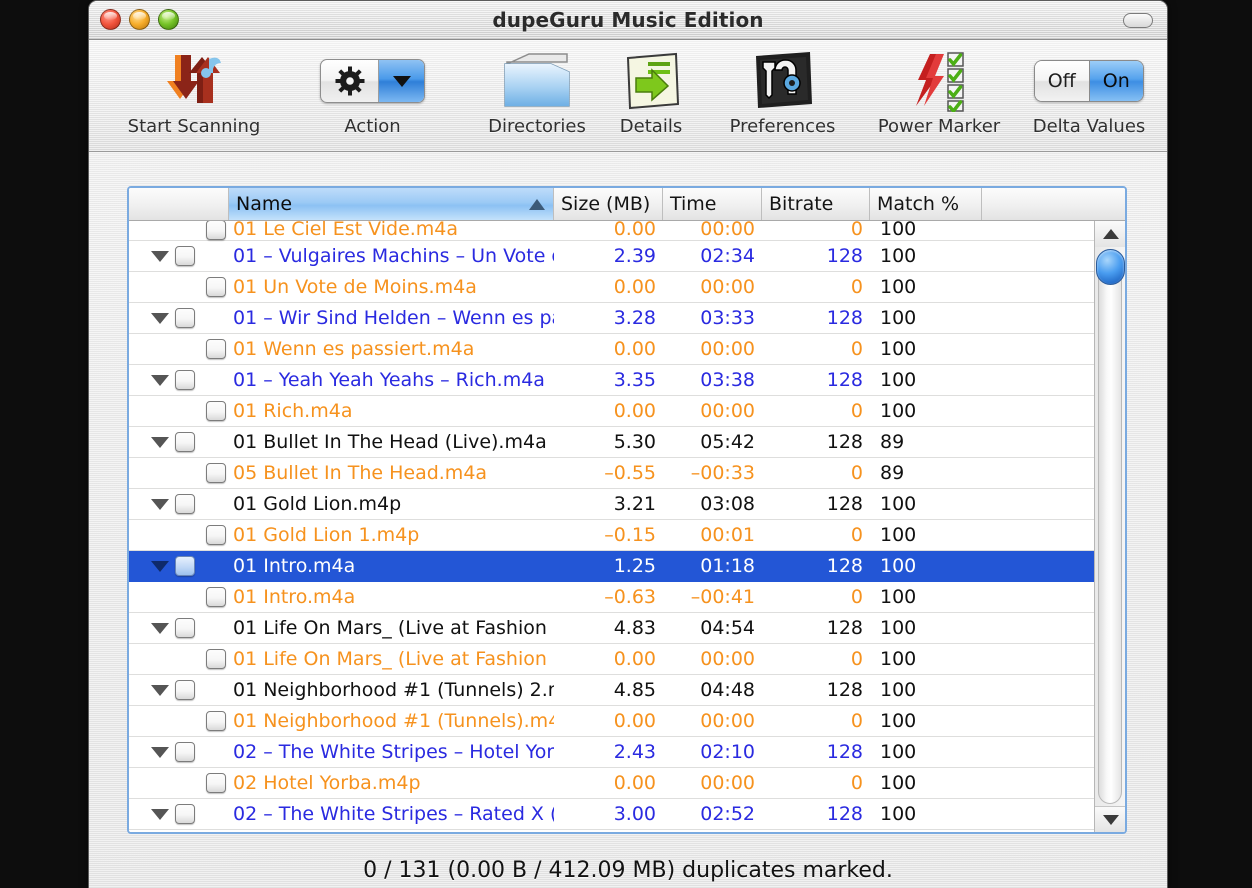 The height and width of the screenshot is (888, 1252). Describe the element at coordinates (634, 256) in the screenshot. I see `cell-size: 2.39` at that location.